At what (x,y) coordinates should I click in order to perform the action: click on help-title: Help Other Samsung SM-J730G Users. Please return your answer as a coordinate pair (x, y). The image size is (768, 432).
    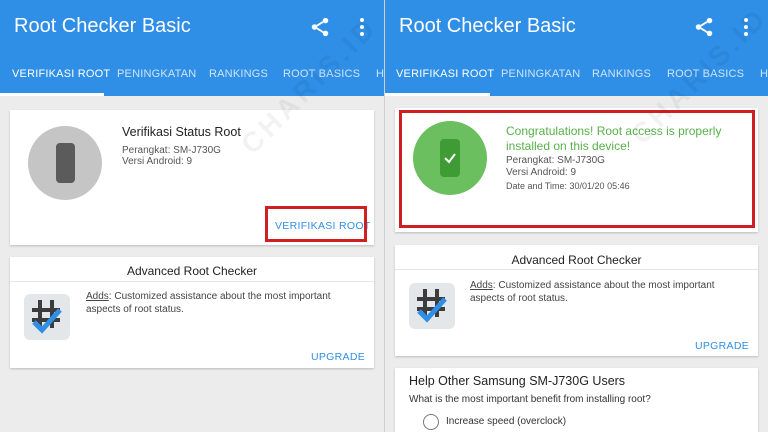
    Looking at the image, I should click on (517, 381).